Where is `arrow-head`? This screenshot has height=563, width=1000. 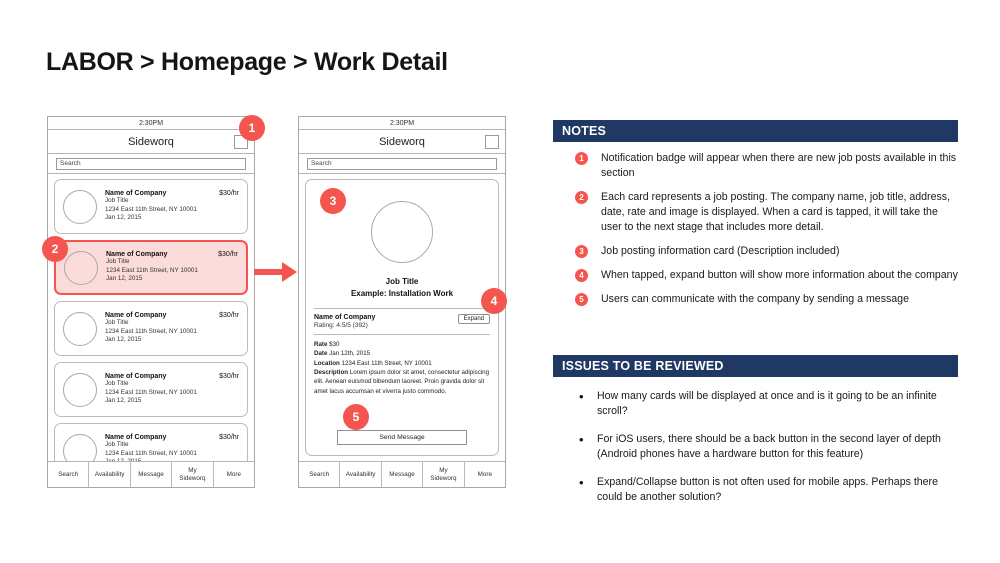
arrow-head is located at coordinates (289, 272).